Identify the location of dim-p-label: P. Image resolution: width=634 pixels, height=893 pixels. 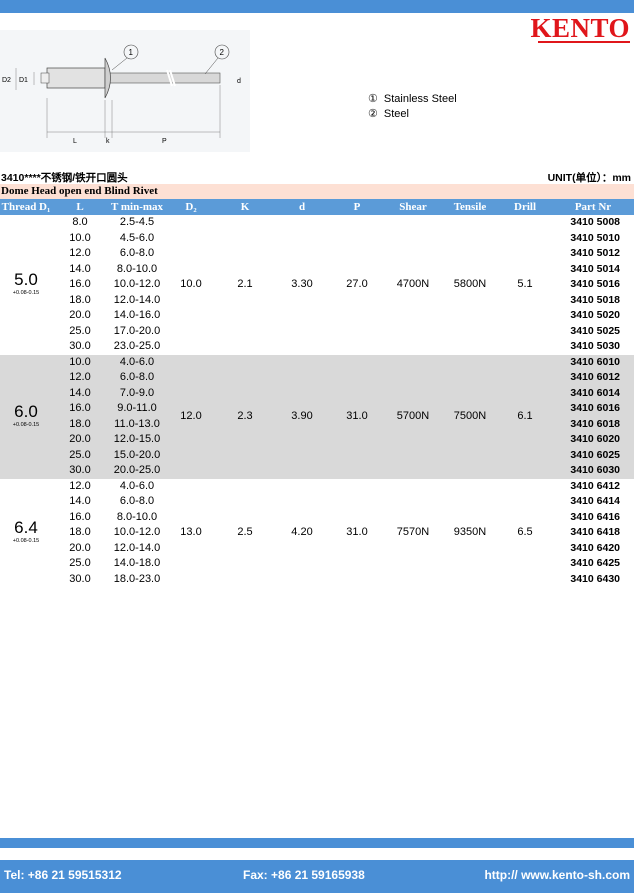
(164, 141).